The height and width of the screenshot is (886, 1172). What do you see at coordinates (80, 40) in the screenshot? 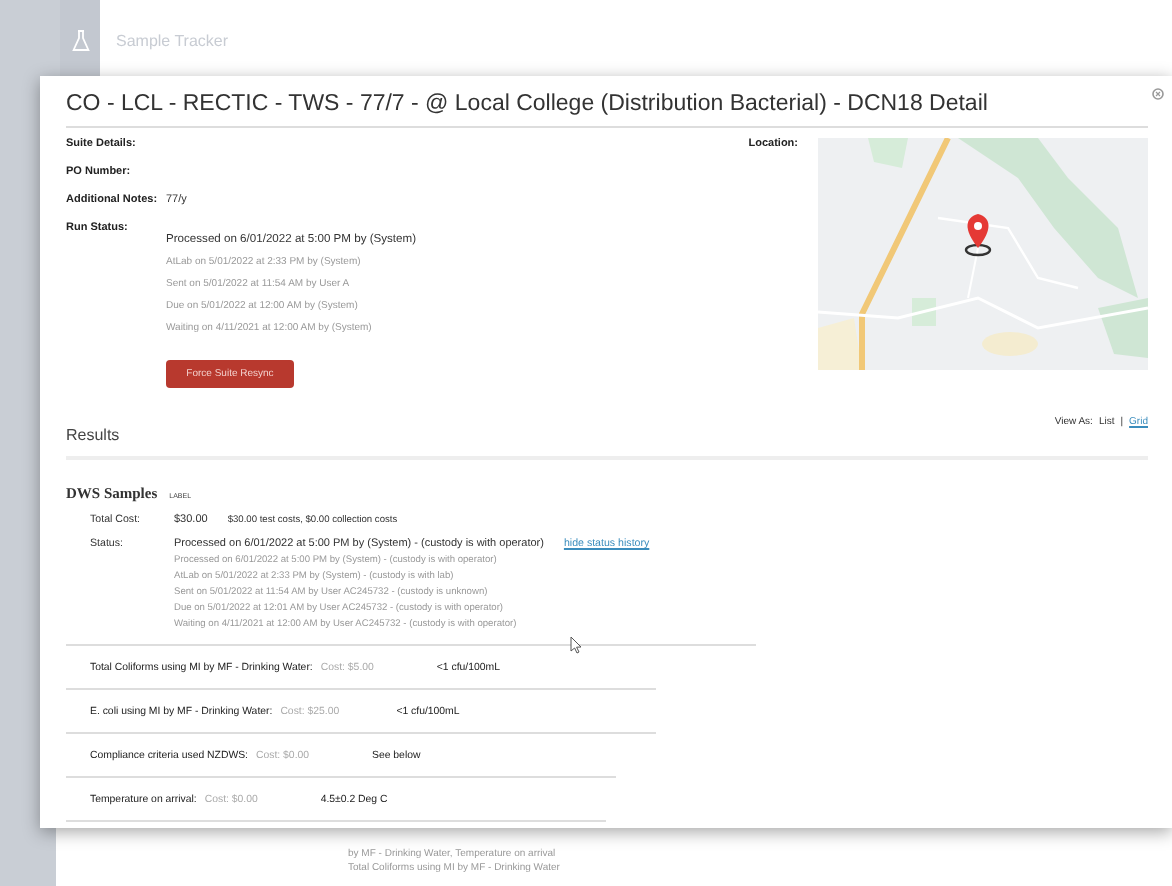
I see `flask-icon` at bounding box center [80, 40].